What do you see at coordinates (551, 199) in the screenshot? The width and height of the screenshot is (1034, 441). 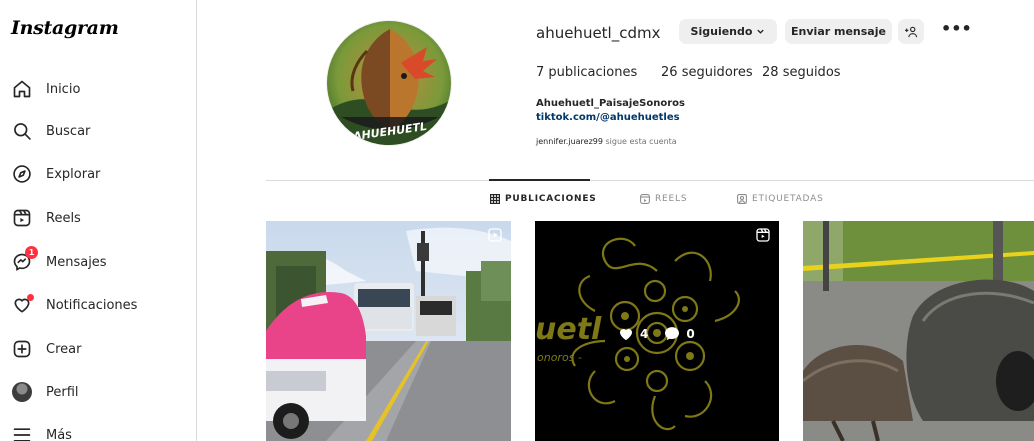 I see `tab-label: PUBLICACIONES` at bounding box center [551, 199].